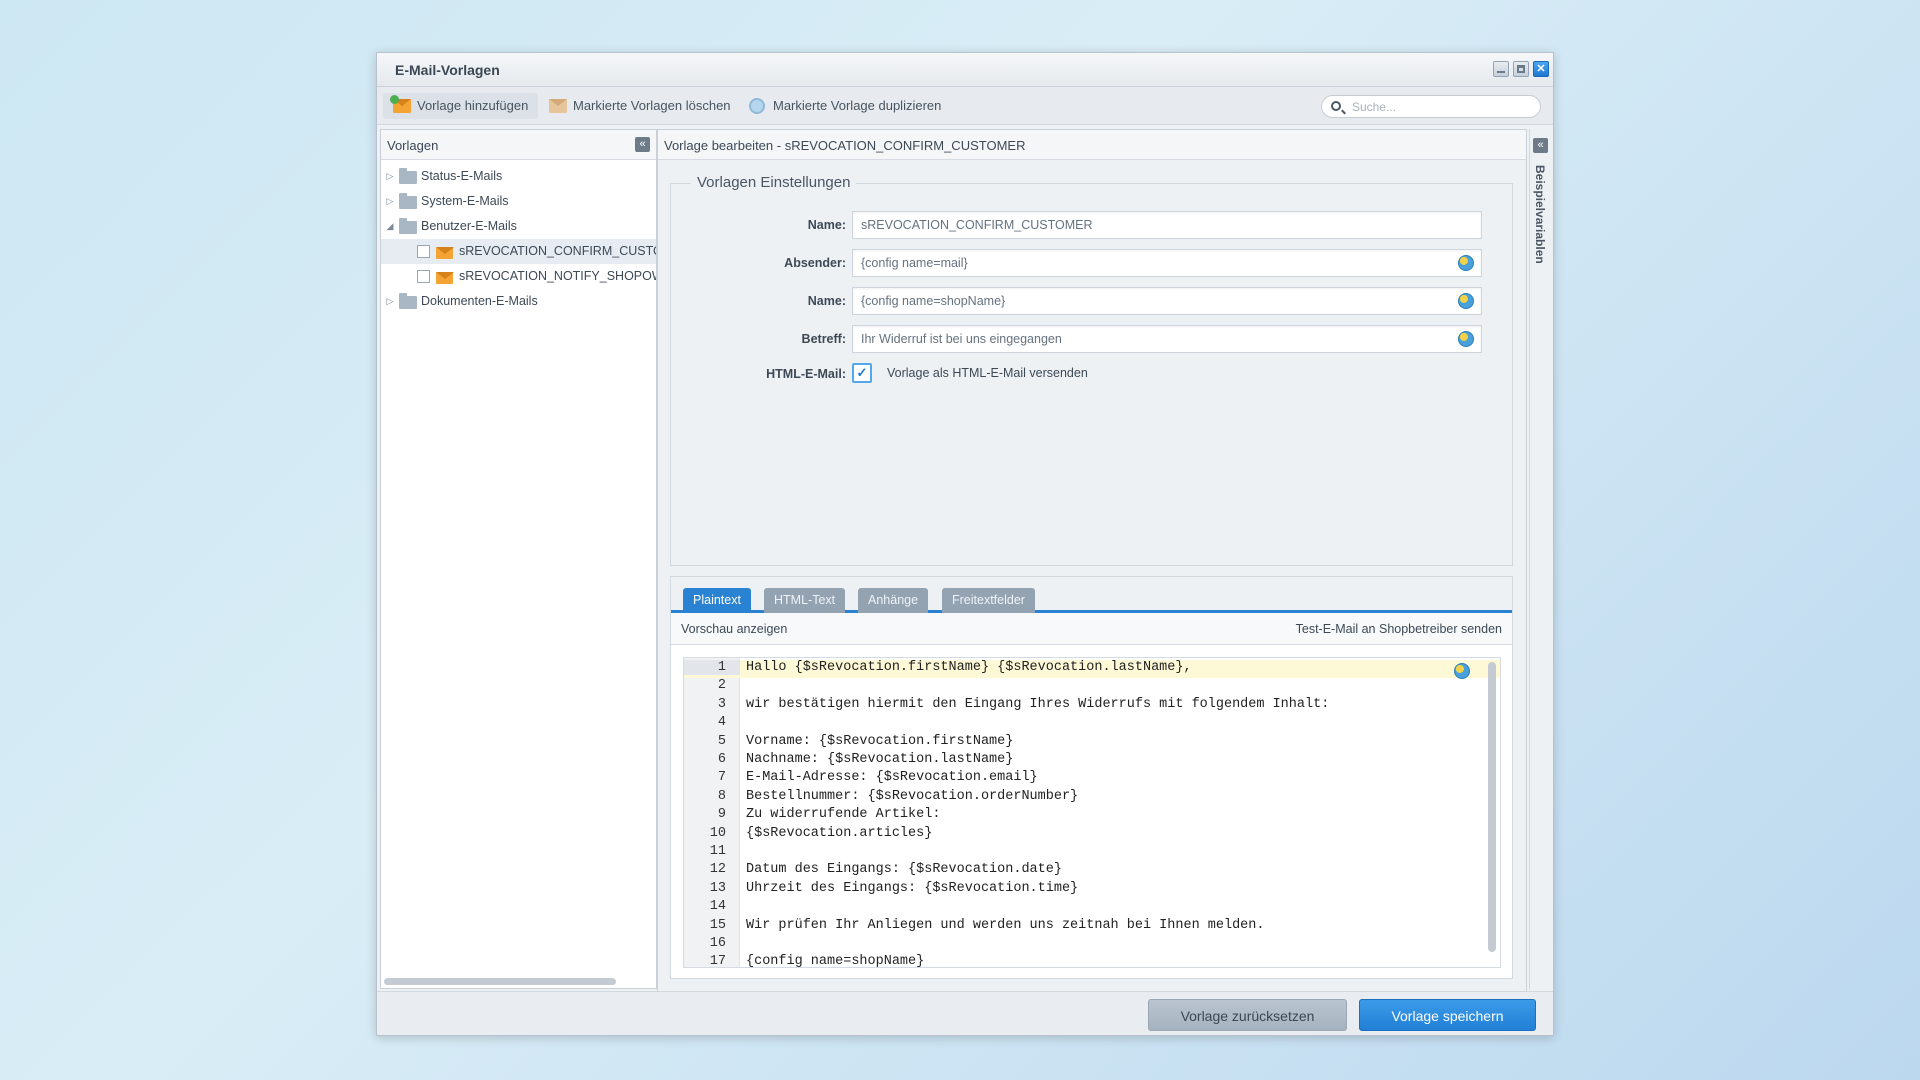 Image resolution: width=1920 pixels, height=1080 pixels. What do you see at coordinates (721, 796) in the screenshot?
I see `line-number: 8` at bounding box center [721, 796].